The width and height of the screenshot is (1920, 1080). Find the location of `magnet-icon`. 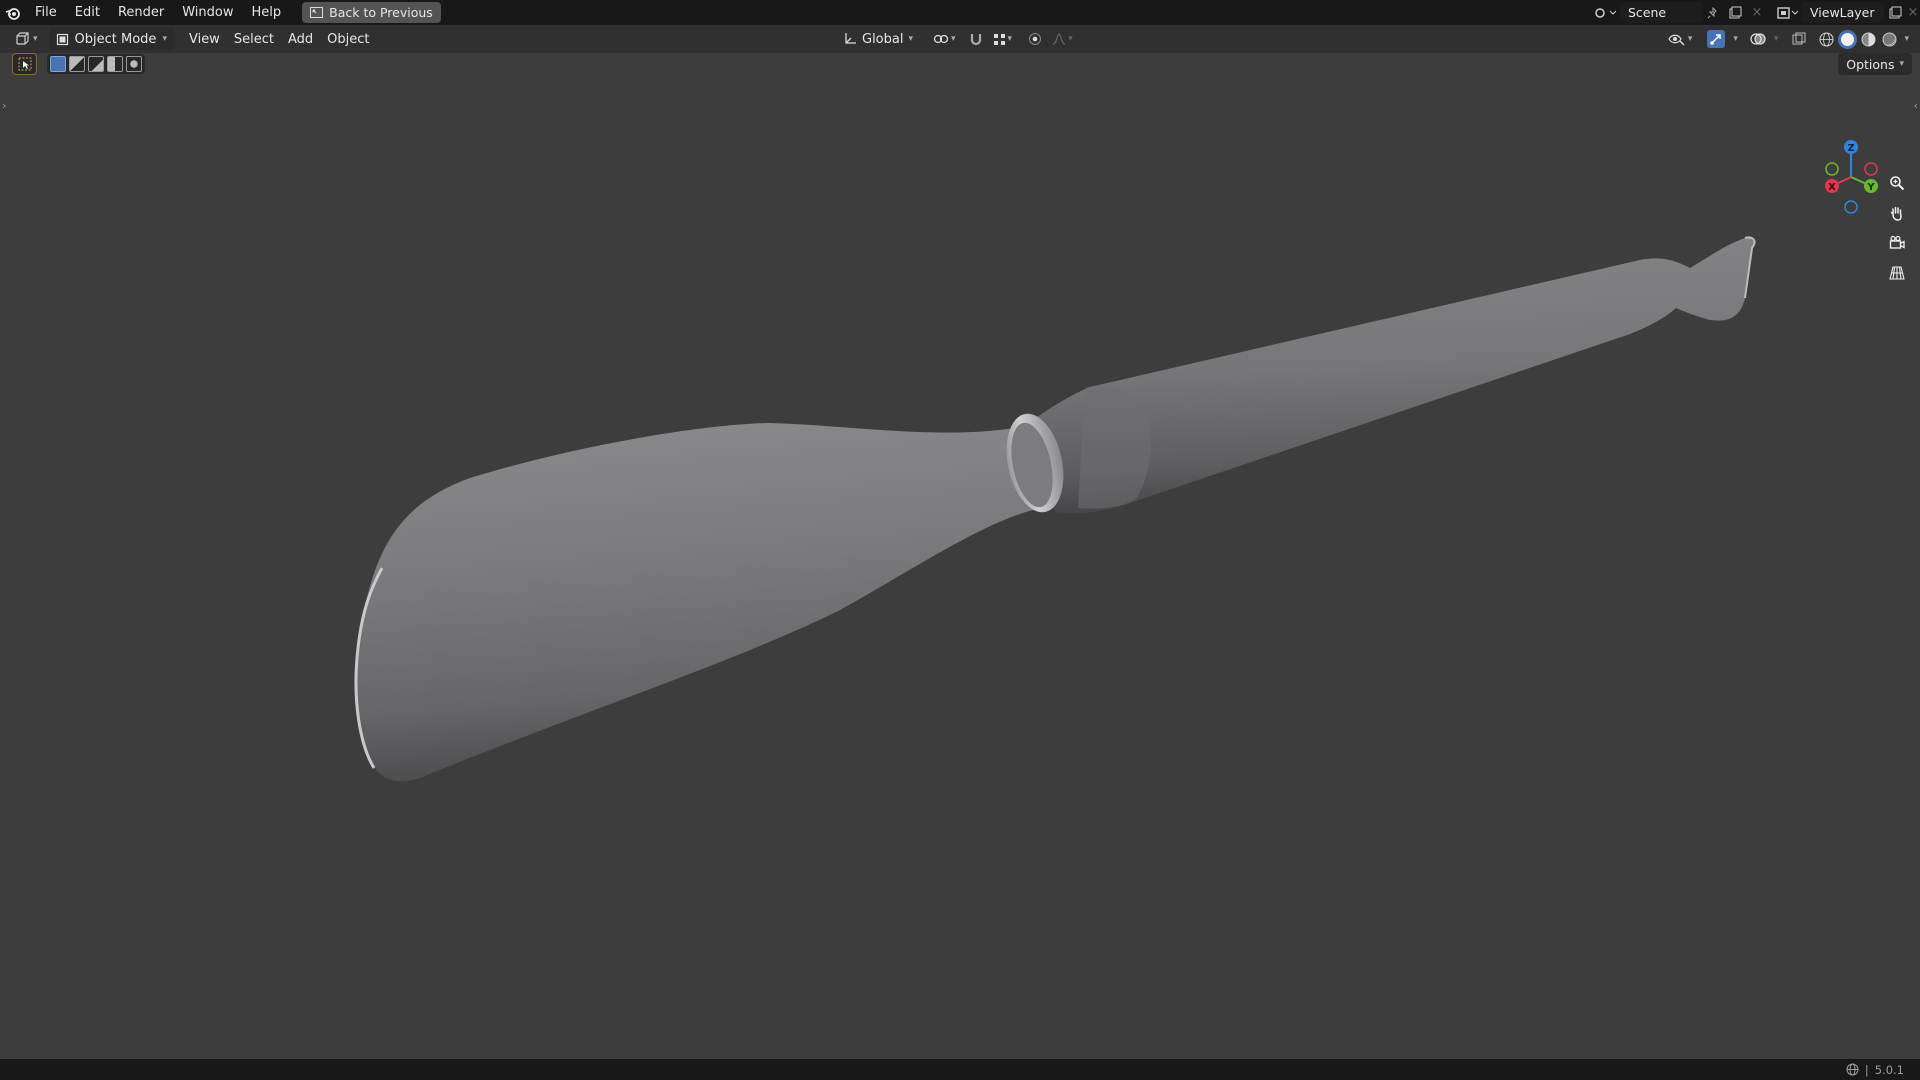

magnet-icon is located at coordinates (975, 40).